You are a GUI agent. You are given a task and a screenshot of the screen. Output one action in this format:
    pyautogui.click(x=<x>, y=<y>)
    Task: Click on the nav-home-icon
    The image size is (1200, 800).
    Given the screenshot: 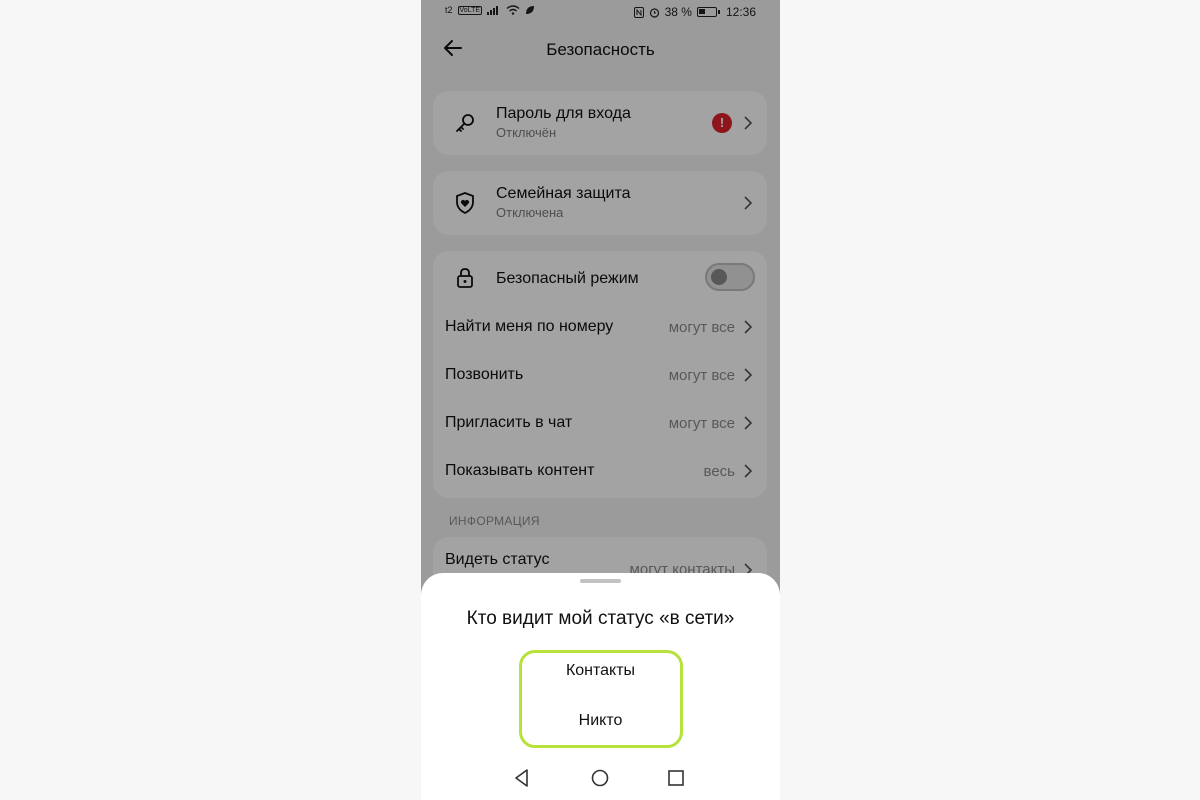 What is the action you would take?
    pyautogui.click(x=600, y=778)
    